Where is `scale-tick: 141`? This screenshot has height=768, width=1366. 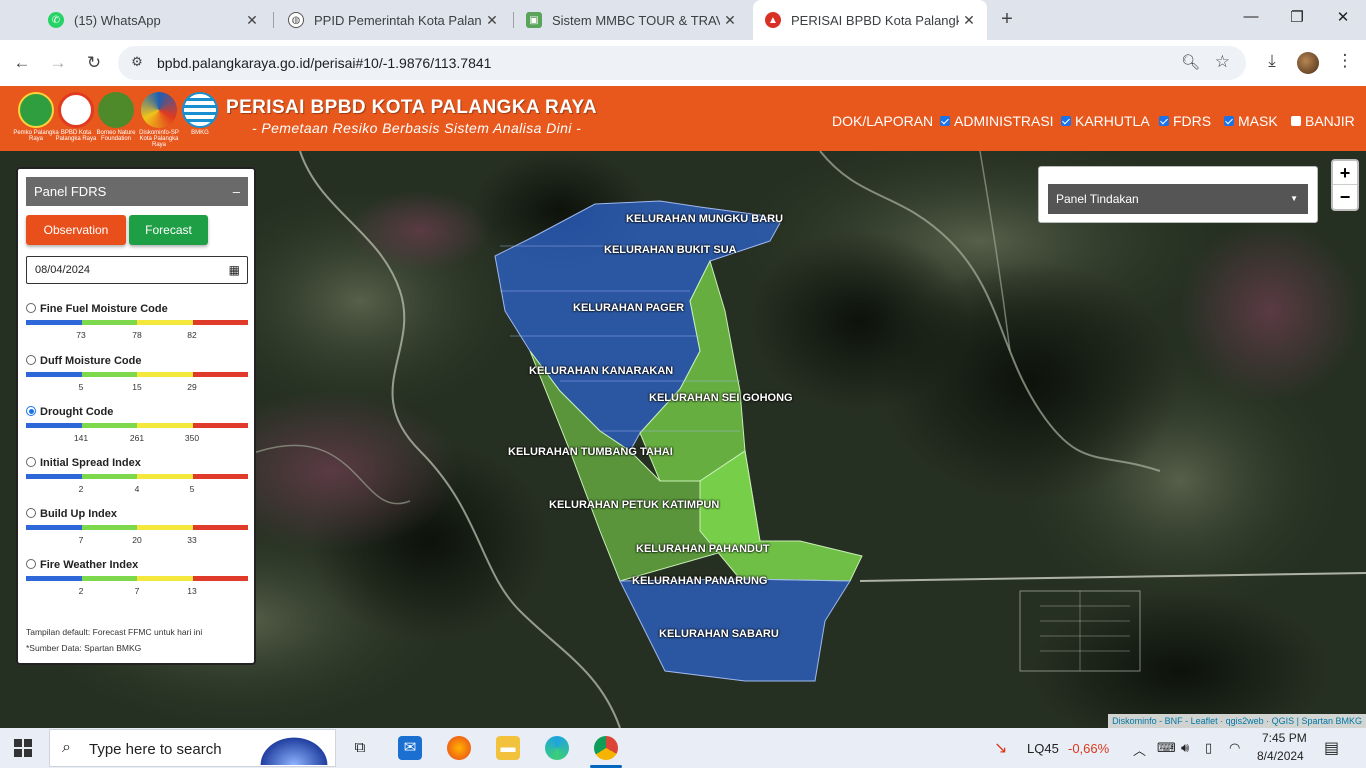
scale-tick: 141 is located at coordinates (81, 438).